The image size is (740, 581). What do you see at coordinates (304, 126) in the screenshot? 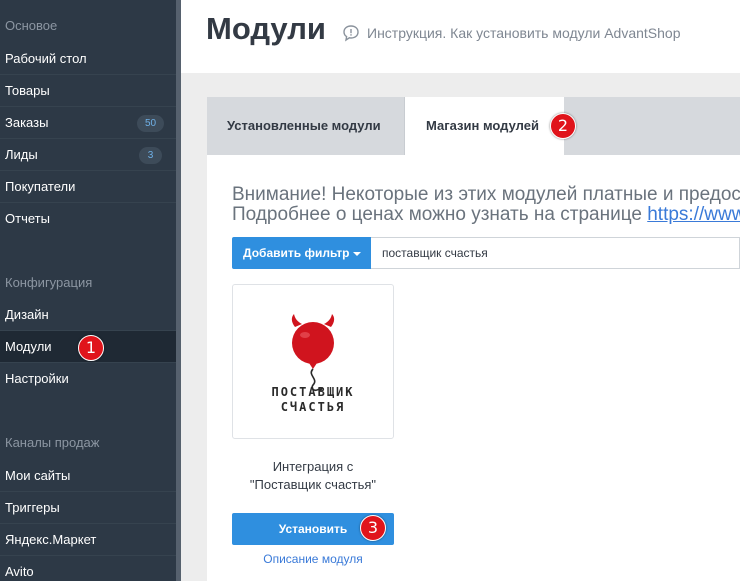
I see `tab-installed-modules: Установленные модули` at bounding box center [304, 126].